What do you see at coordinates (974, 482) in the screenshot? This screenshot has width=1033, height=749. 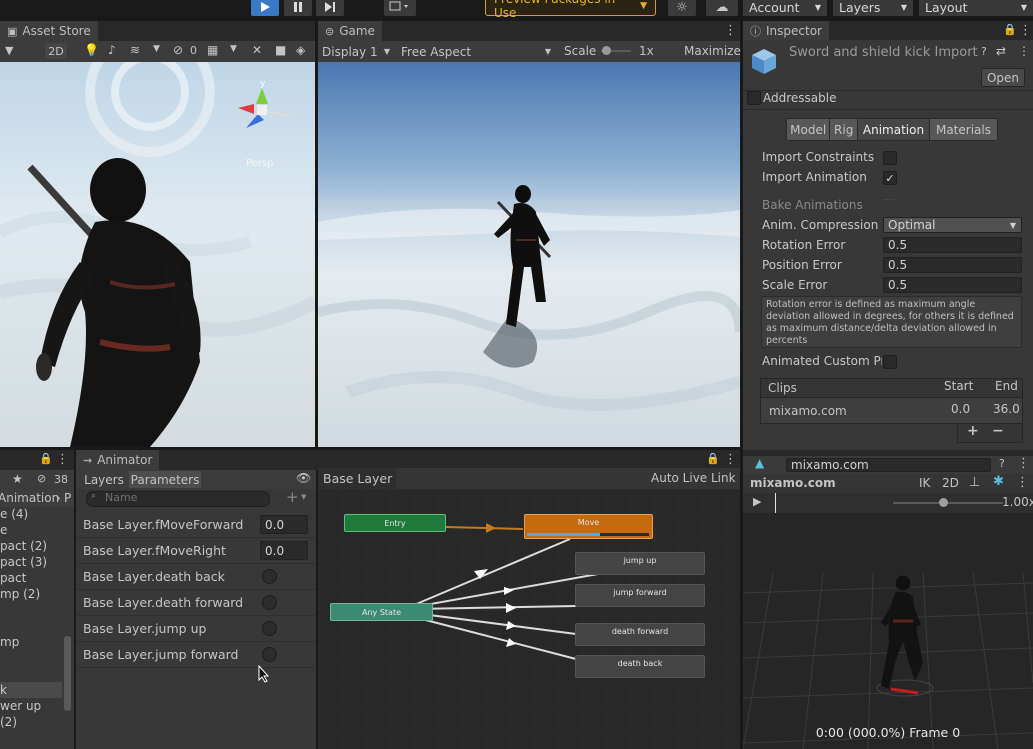 I see `pivot-icon: ⊥` at bounding box center [974, 482].